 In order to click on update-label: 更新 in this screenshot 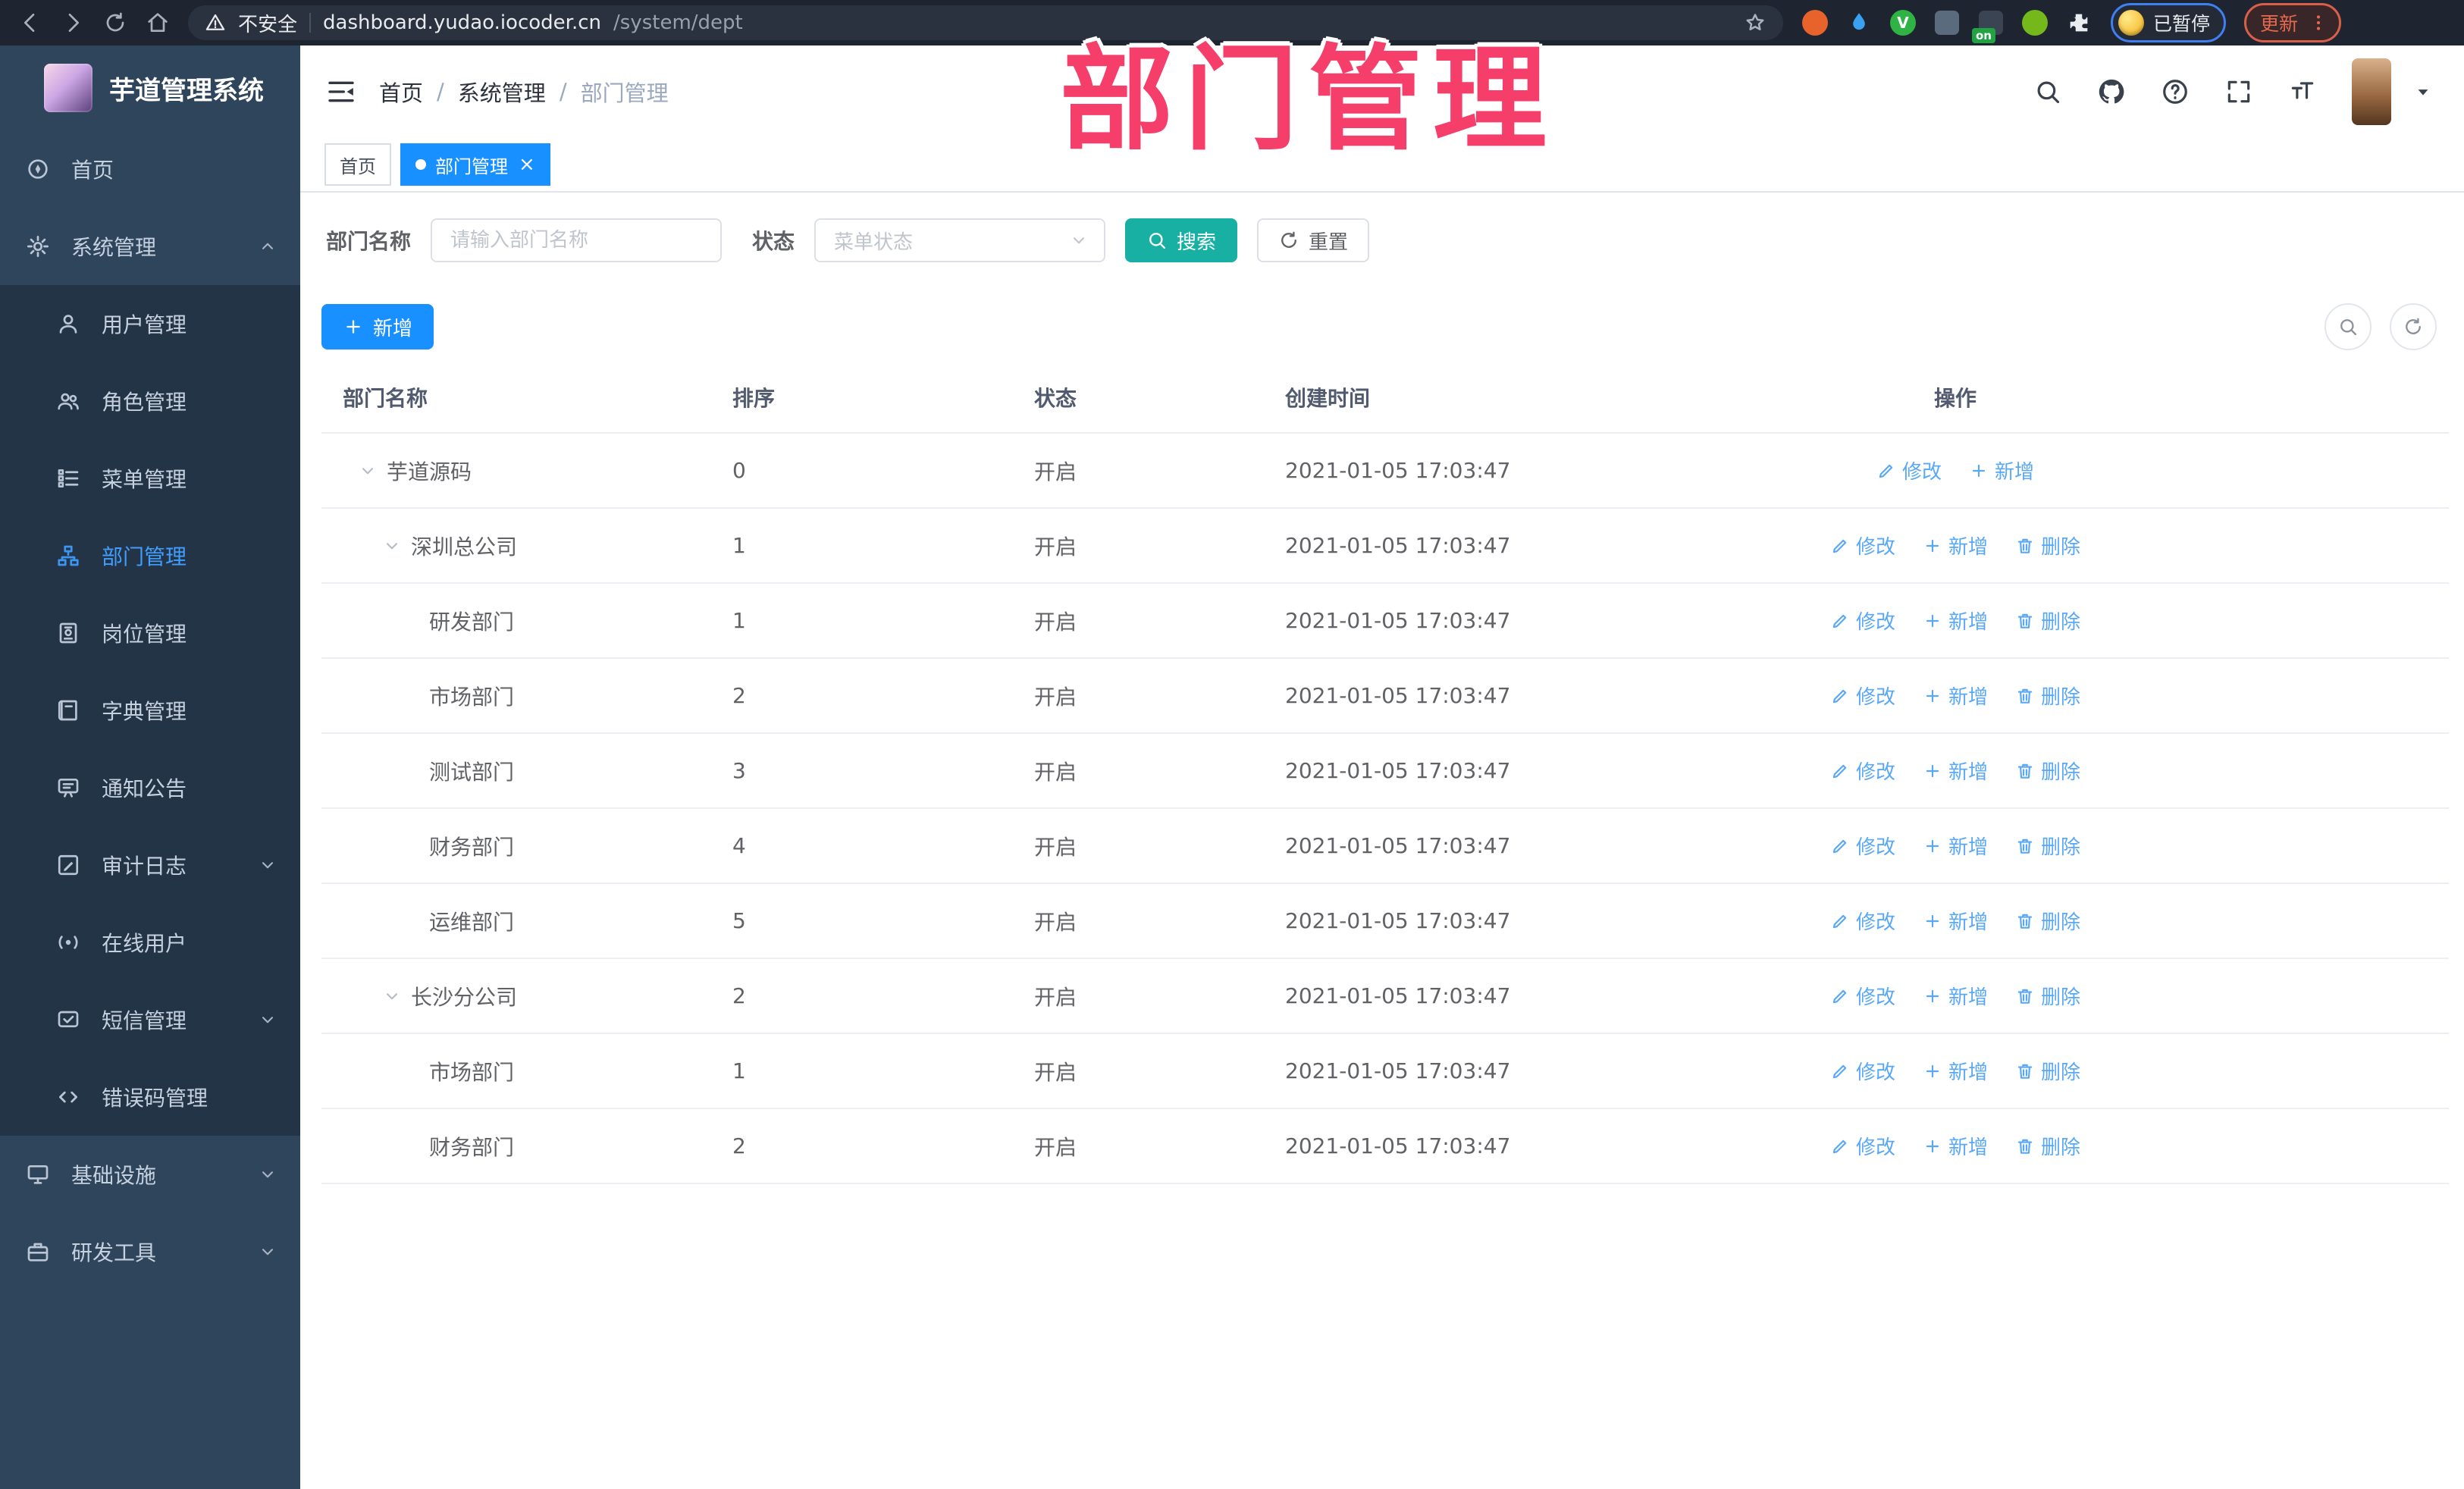, I will do `click(2280, 24)`.